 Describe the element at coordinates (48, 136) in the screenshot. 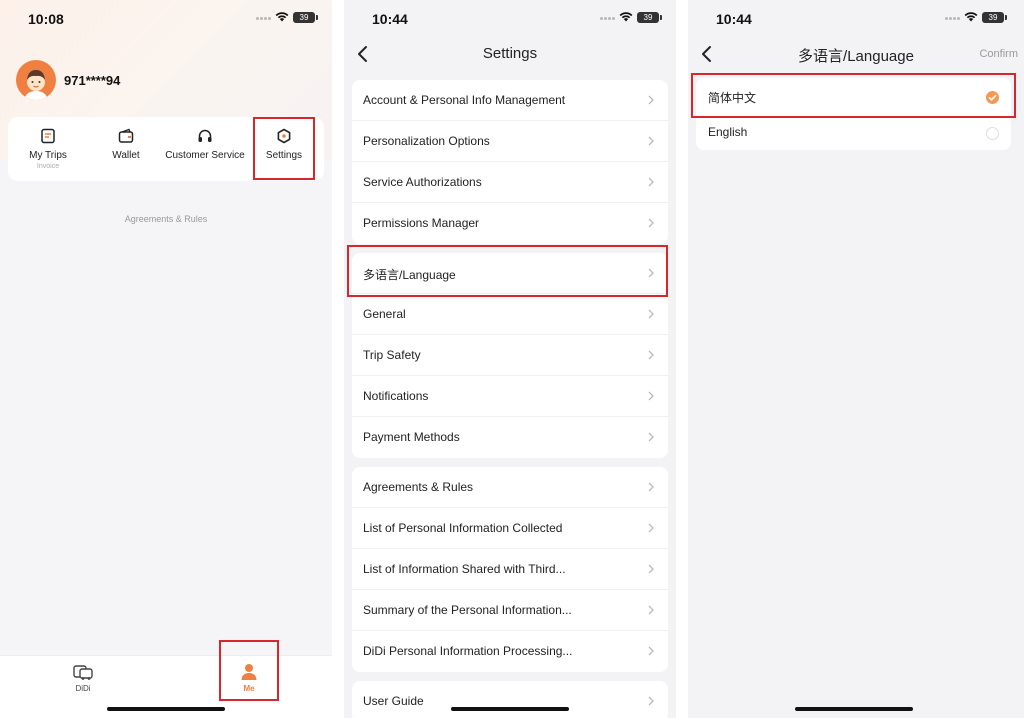

I see `trips-icon` at that location.